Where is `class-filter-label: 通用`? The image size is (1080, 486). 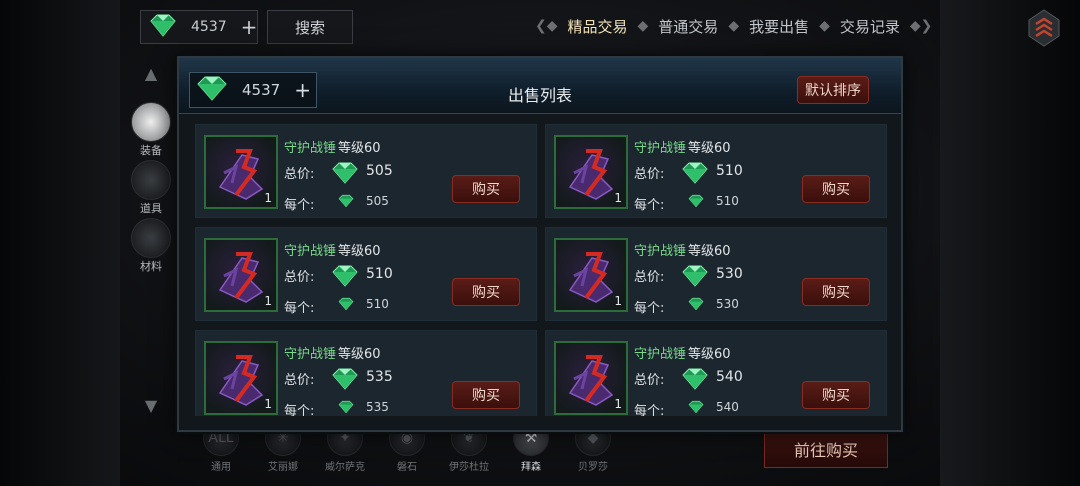 class-filter-label: 通用 is located at coordinates (221, 467).